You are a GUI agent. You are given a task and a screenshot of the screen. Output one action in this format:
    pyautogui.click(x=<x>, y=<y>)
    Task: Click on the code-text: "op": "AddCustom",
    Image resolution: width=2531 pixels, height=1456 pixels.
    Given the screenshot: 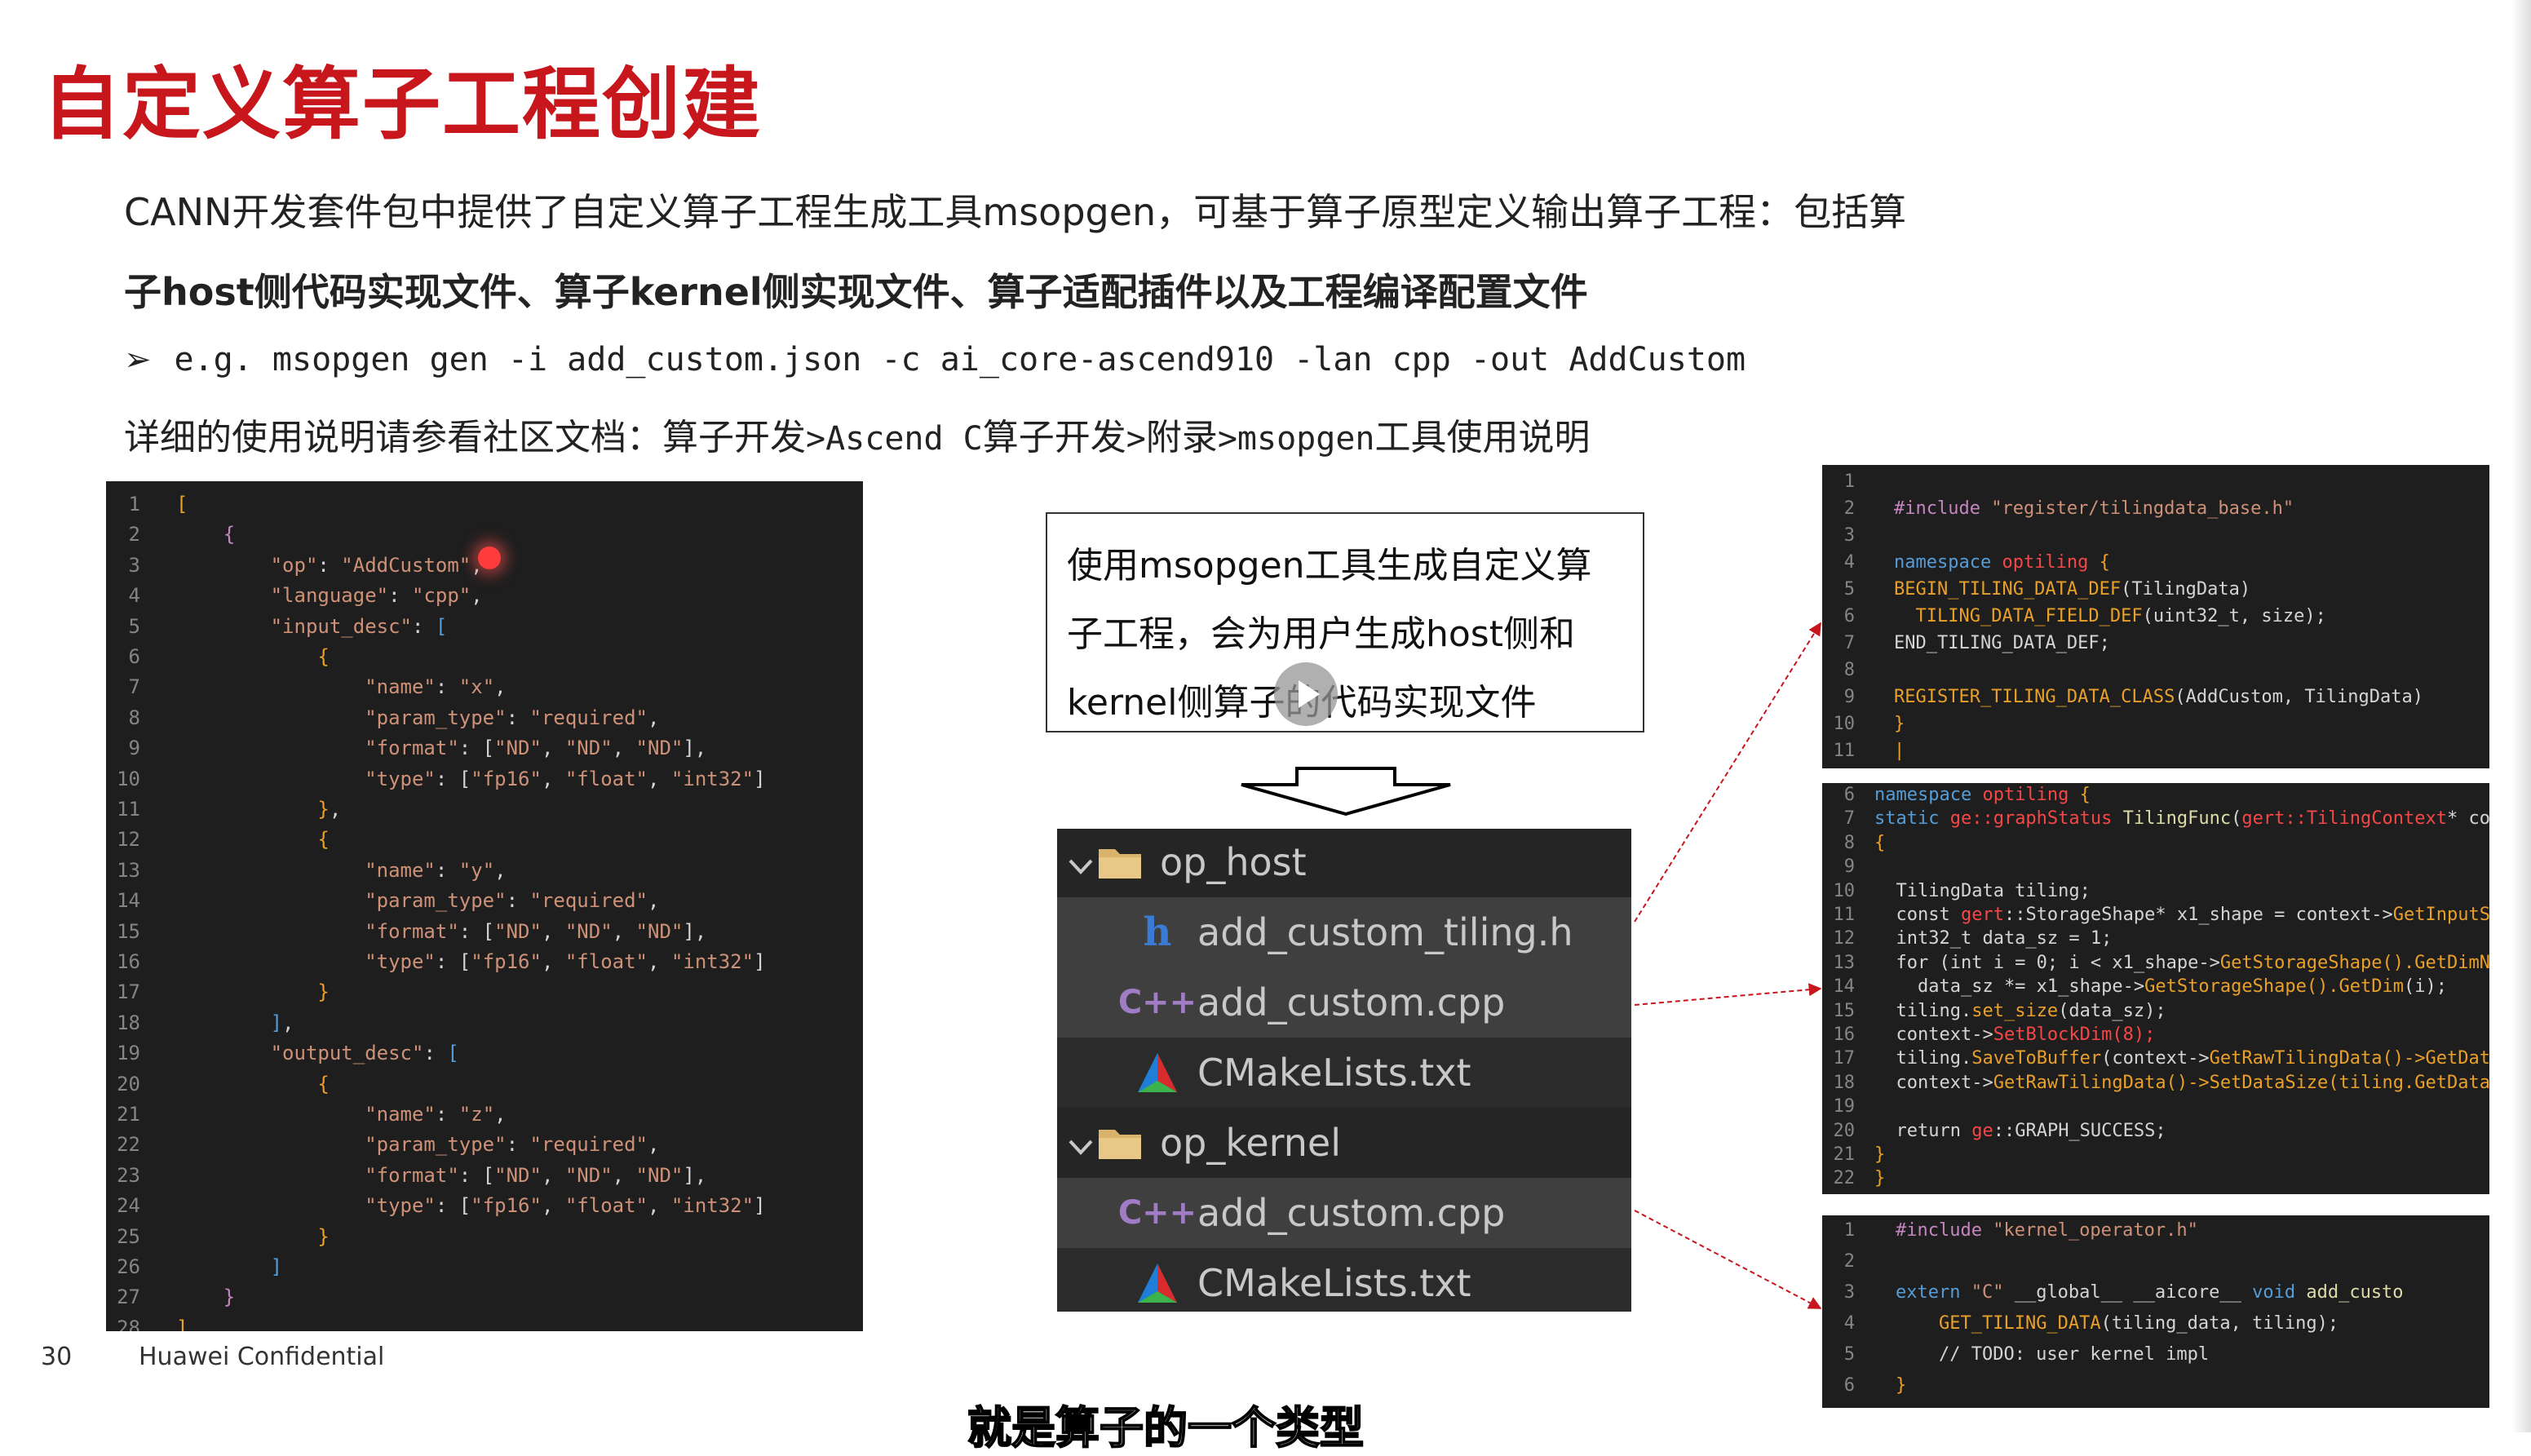 What is the action you would take?
    pyautogui.click(x=376, y=565)
    